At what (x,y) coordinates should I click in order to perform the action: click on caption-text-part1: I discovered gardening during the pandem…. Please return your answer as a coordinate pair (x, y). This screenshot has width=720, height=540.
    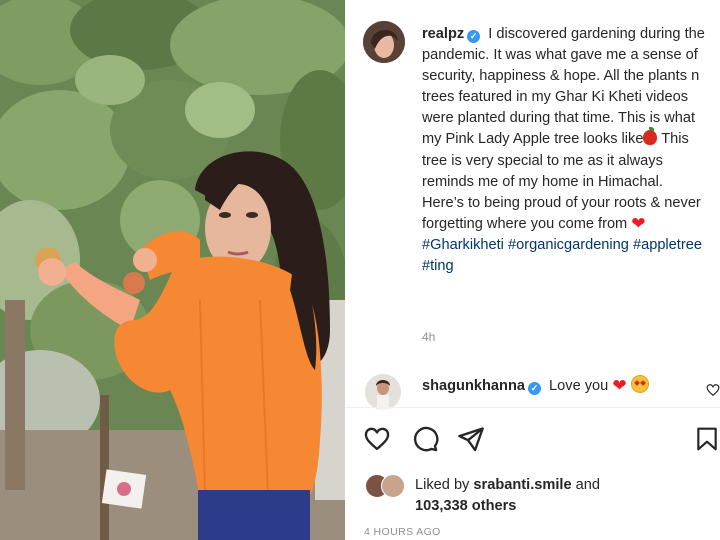
    Looking at the image, I should click on (563, 87).